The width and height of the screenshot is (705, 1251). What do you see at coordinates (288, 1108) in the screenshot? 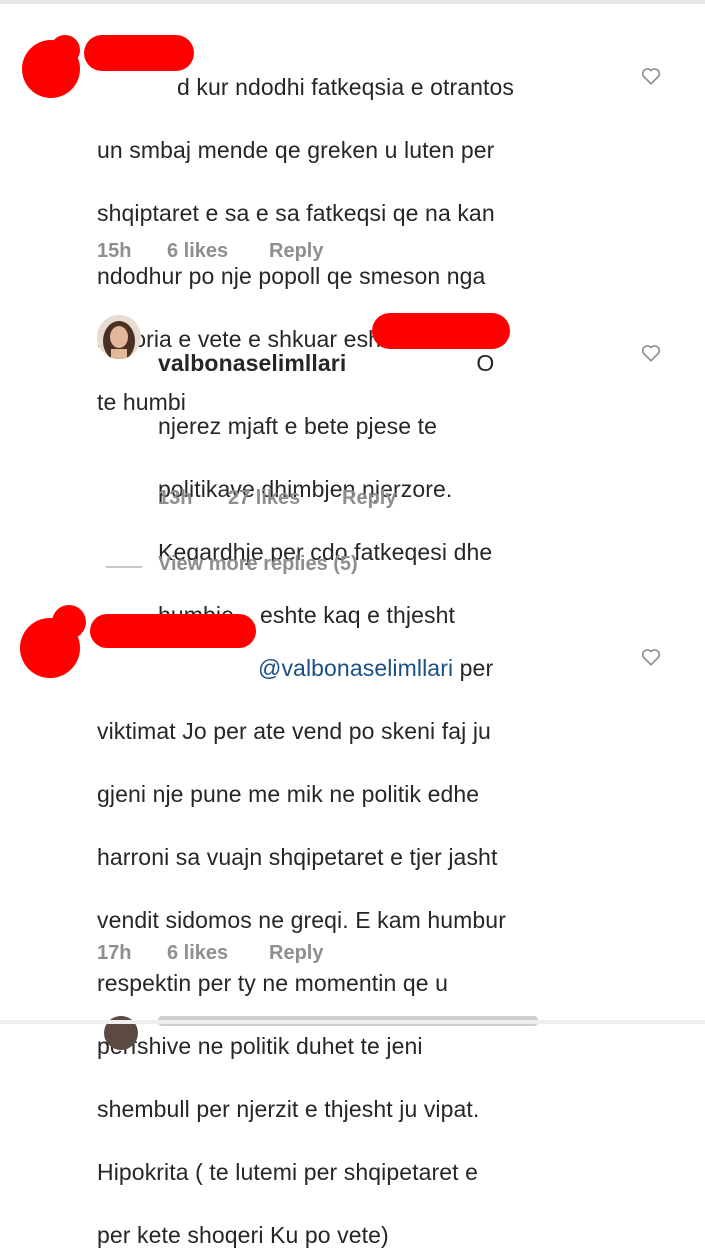
I see `line: shembull per njerzit e thjesht ju vipat.` at bounding box center [288, 1108].